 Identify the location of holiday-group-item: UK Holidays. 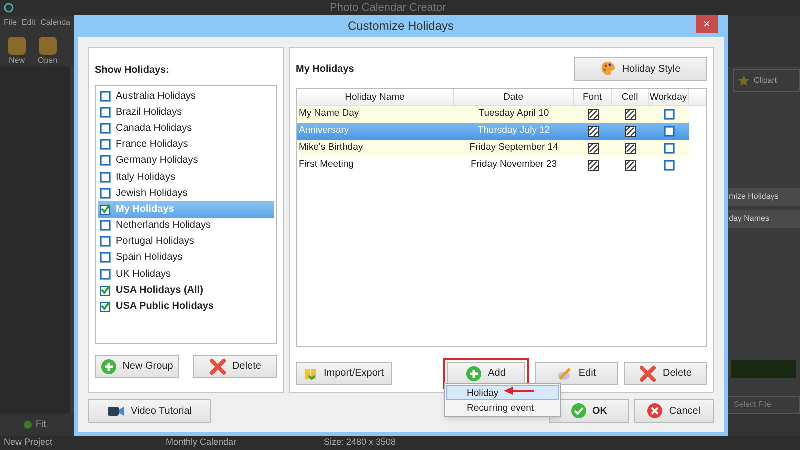
(186, 274).